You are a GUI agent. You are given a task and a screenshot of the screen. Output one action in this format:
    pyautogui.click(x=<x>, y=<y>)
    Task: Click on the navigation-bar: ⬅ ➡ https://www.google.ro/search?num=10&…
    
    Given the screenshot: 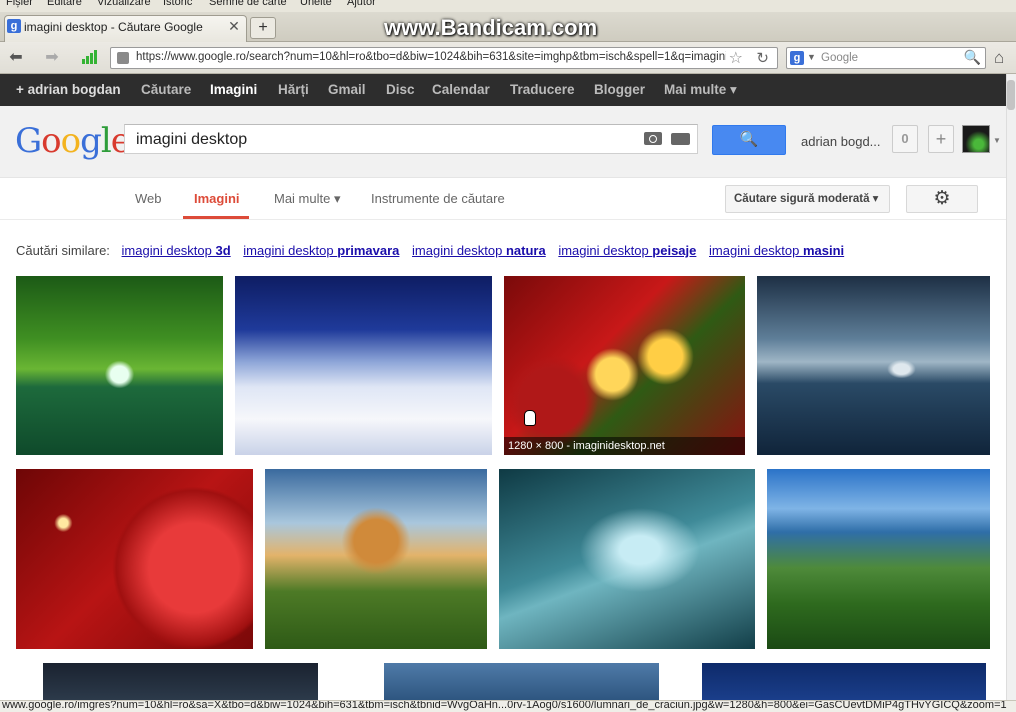 What is the action you would take?
    pyautogui.click(x=508, y=58)
    